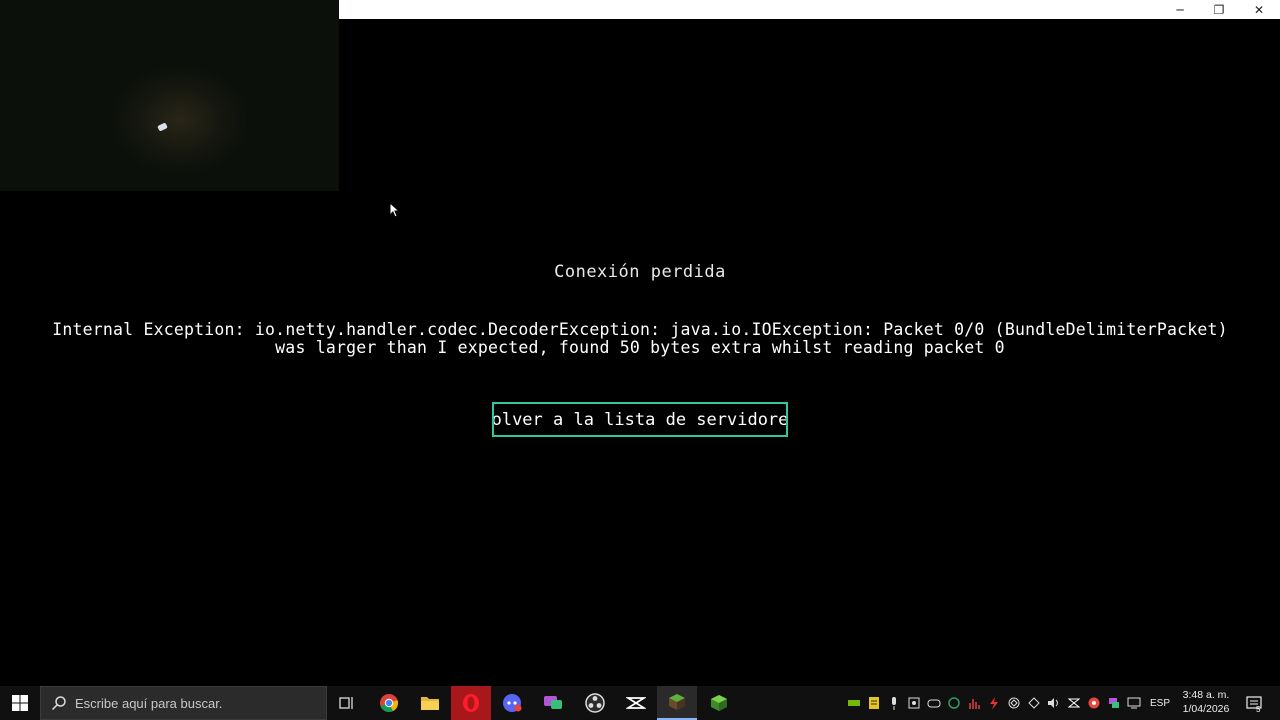  I want to click on capcut-icon, so click(636, 703).